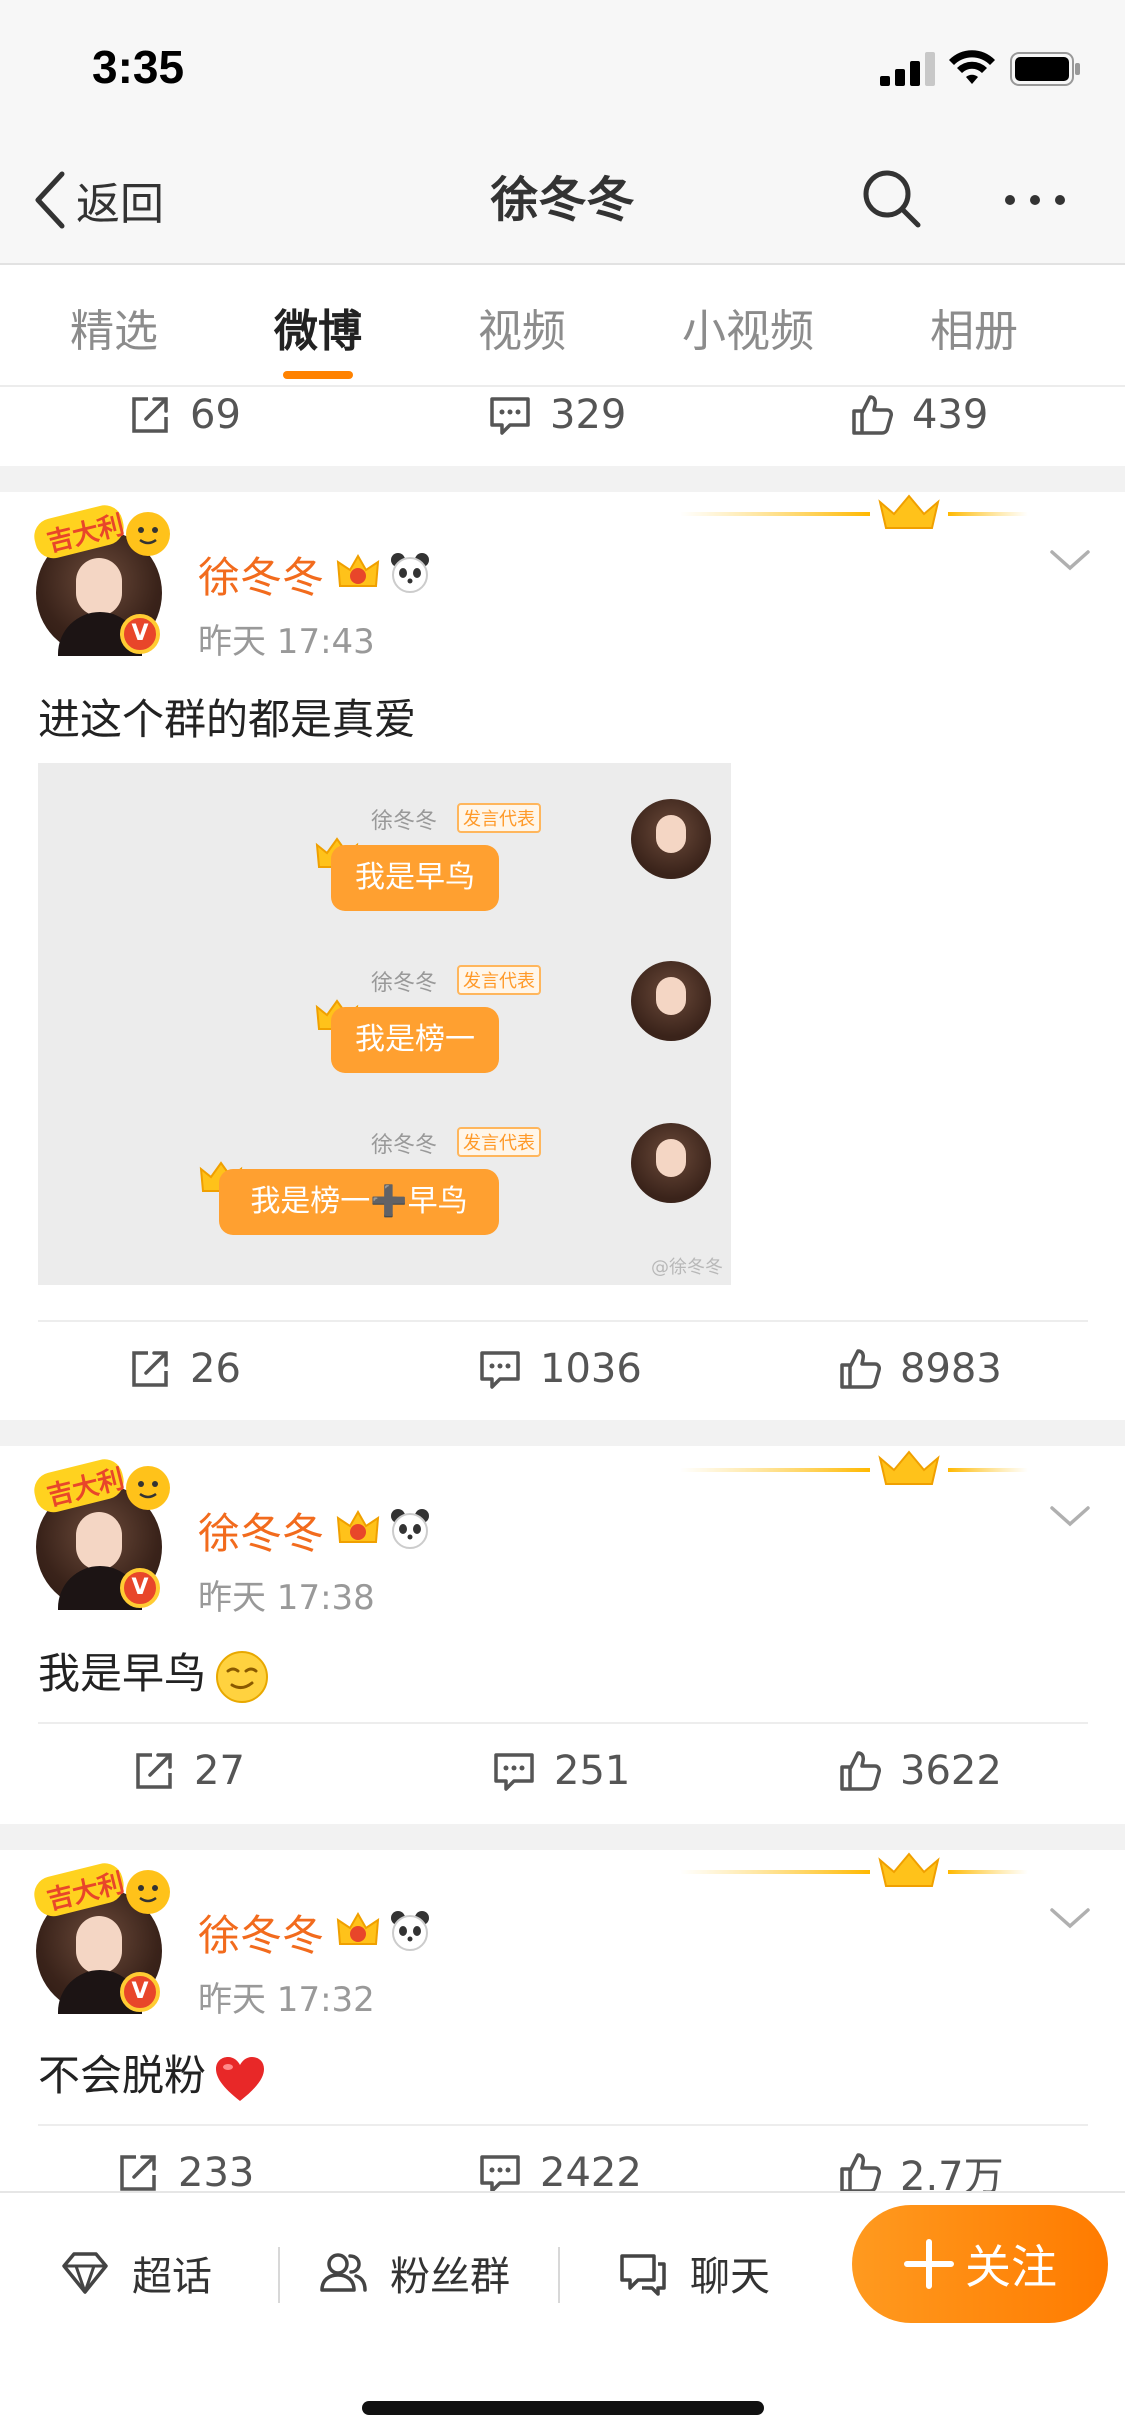 This screenshot has height=2436, width=1125. I want to click on thumbs-up-icon, so click(860, 1369).